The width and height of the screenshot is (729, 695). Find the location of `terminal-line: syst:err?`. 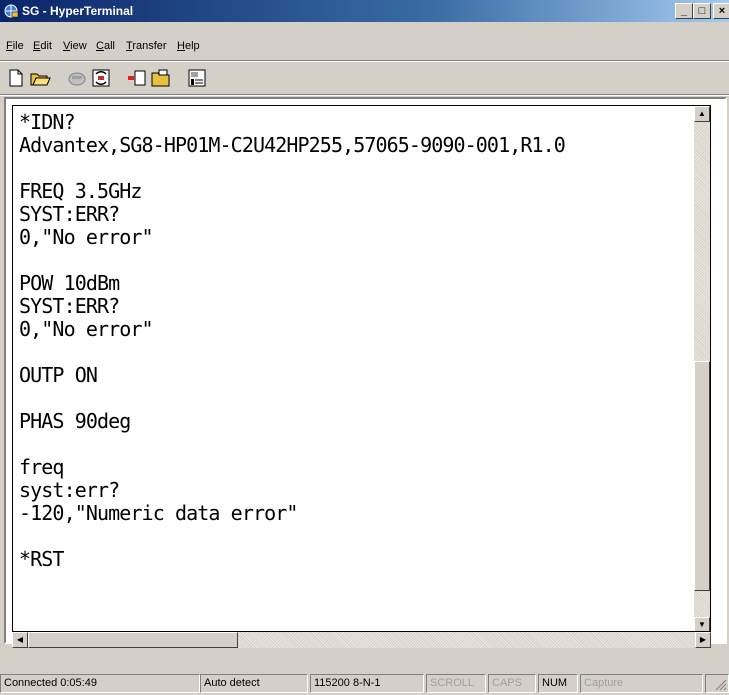

terminal-line: syst:err? is located at coordinates (69, 490).